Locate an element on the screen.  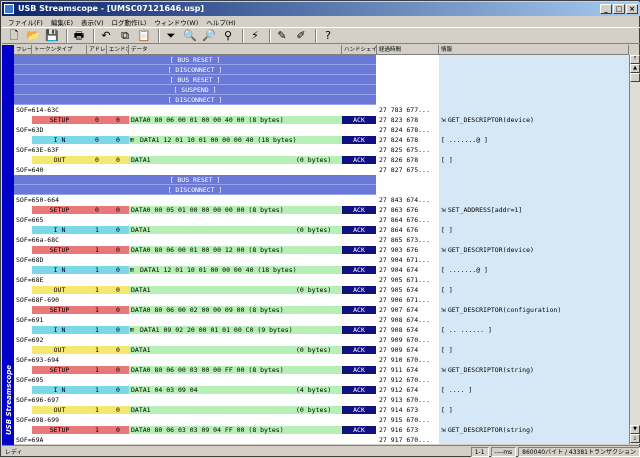
paste-icon: 📋 is located at coordinates (144, 35).